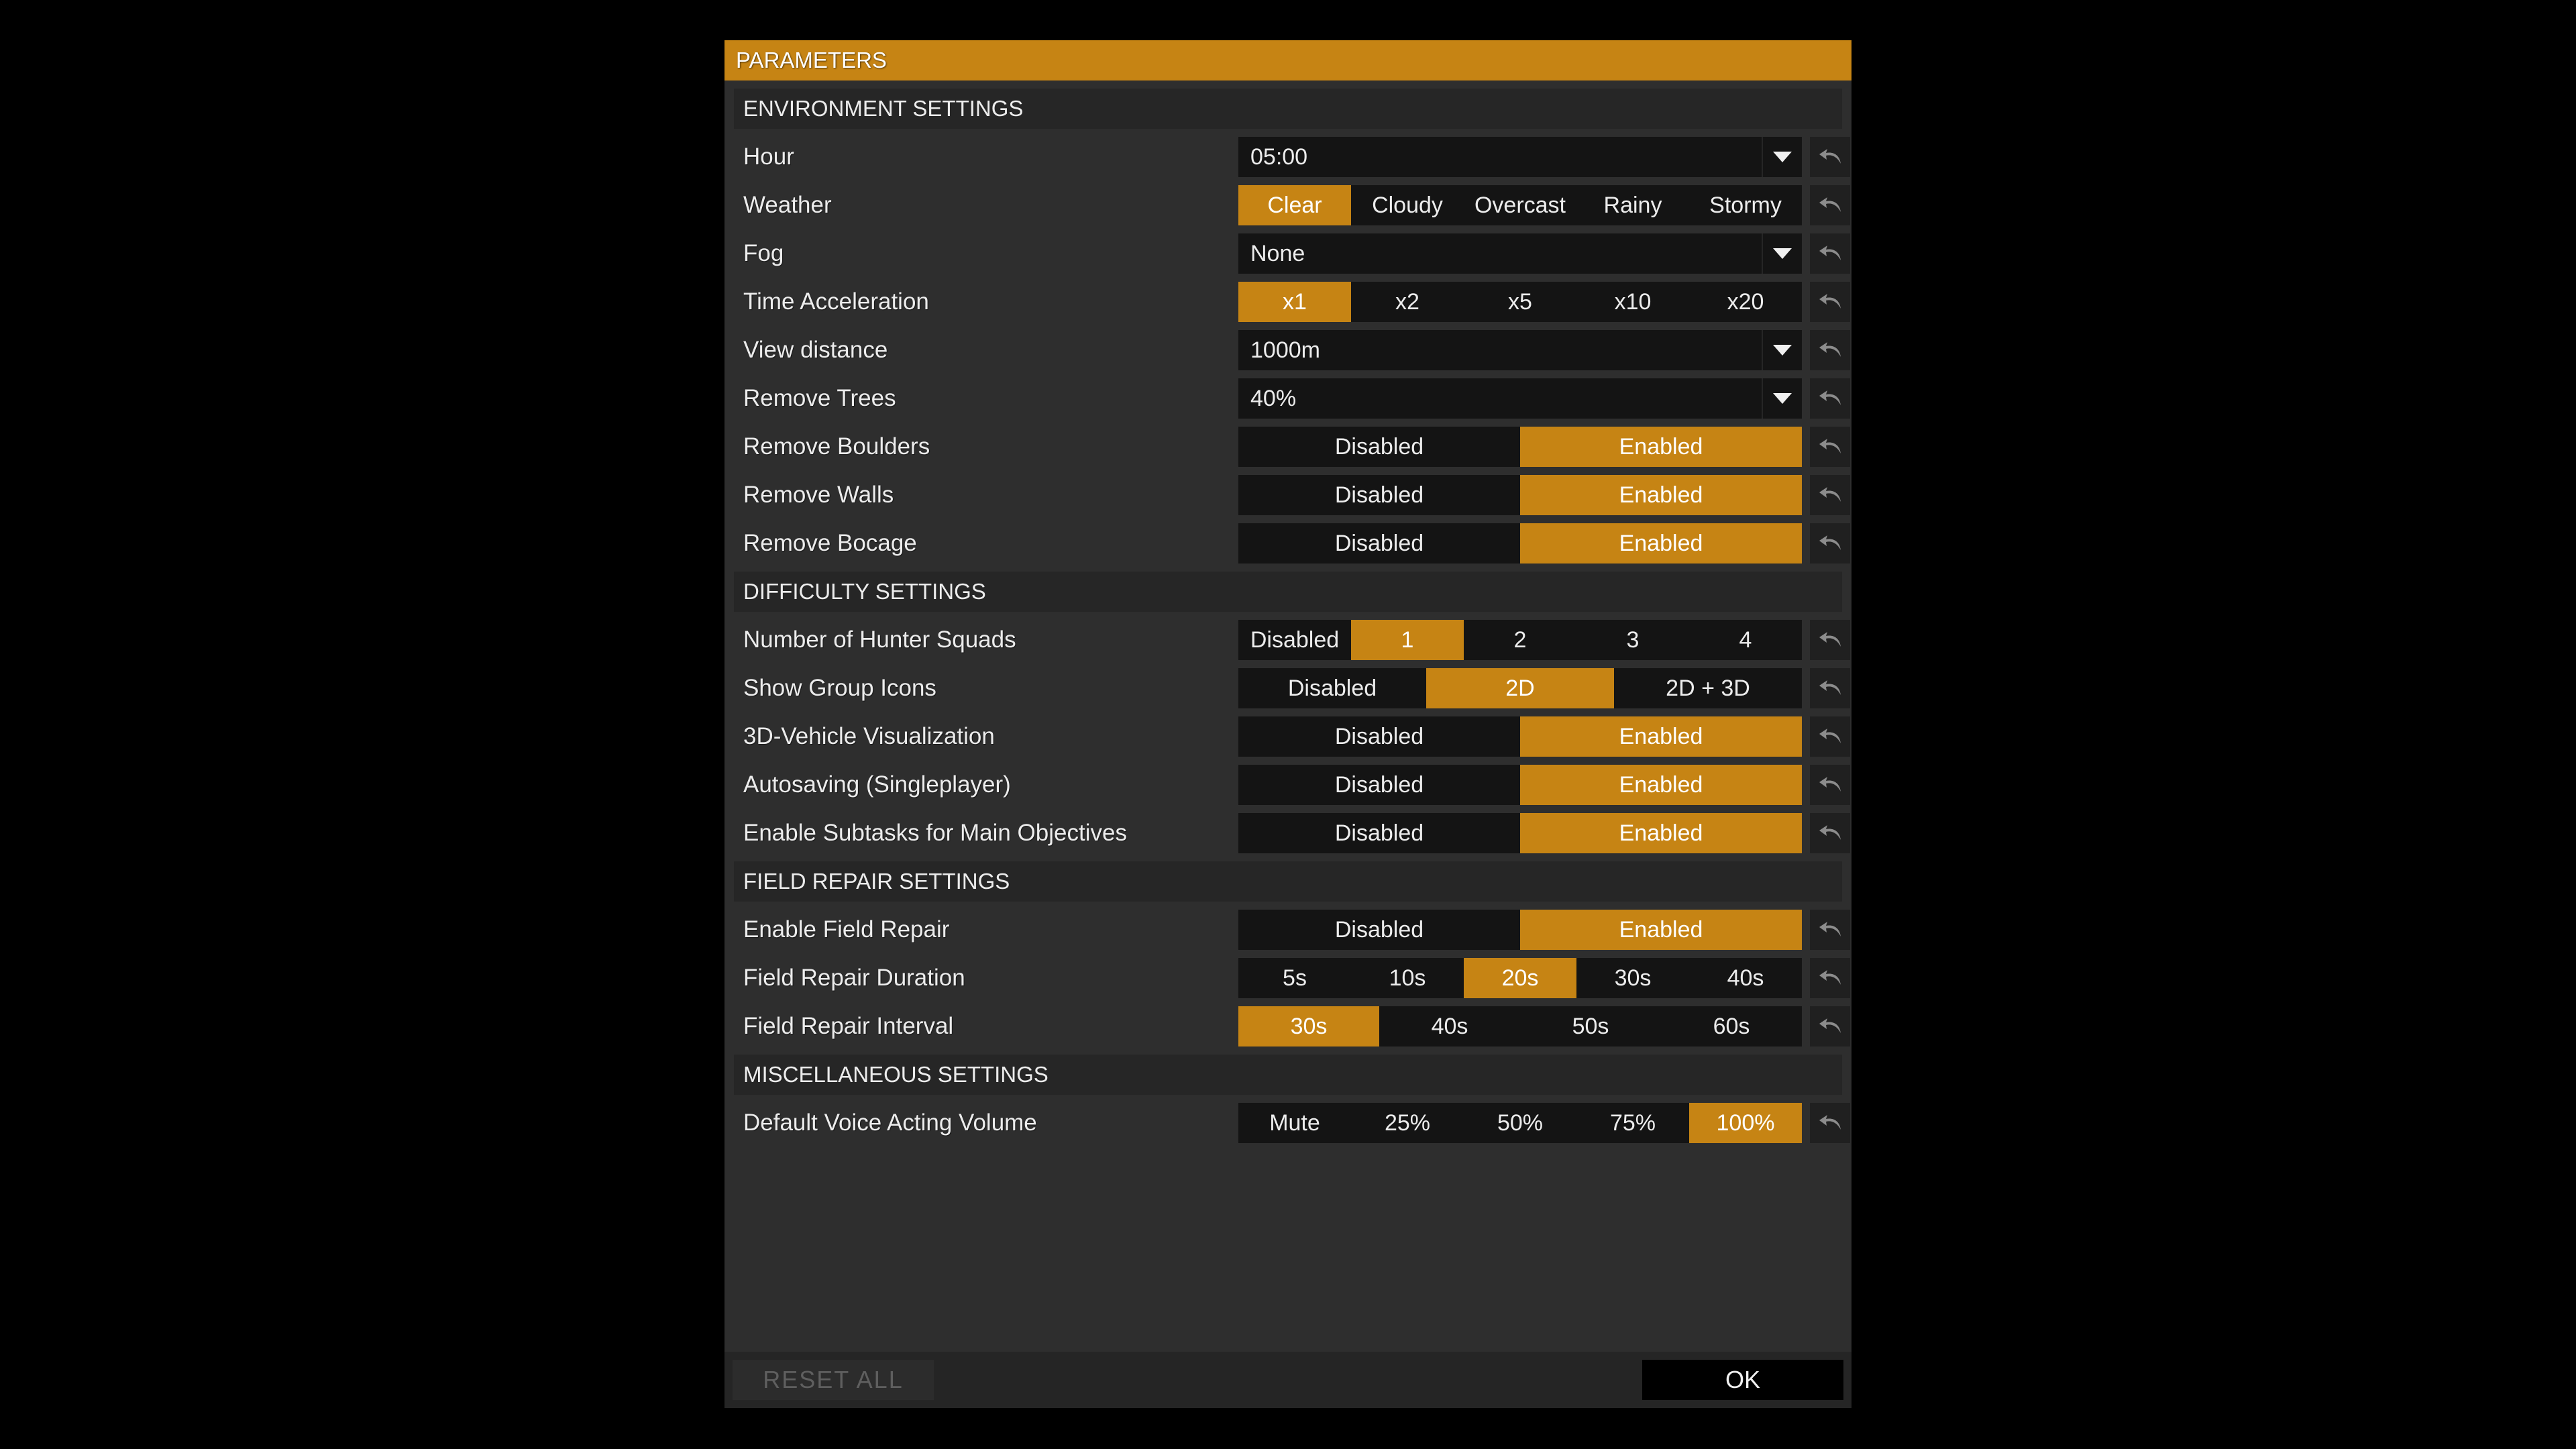 This screenshot has height=1449, width=2576. I want to click on view-distance-dropdown: 1000m, so click(1520, 350).